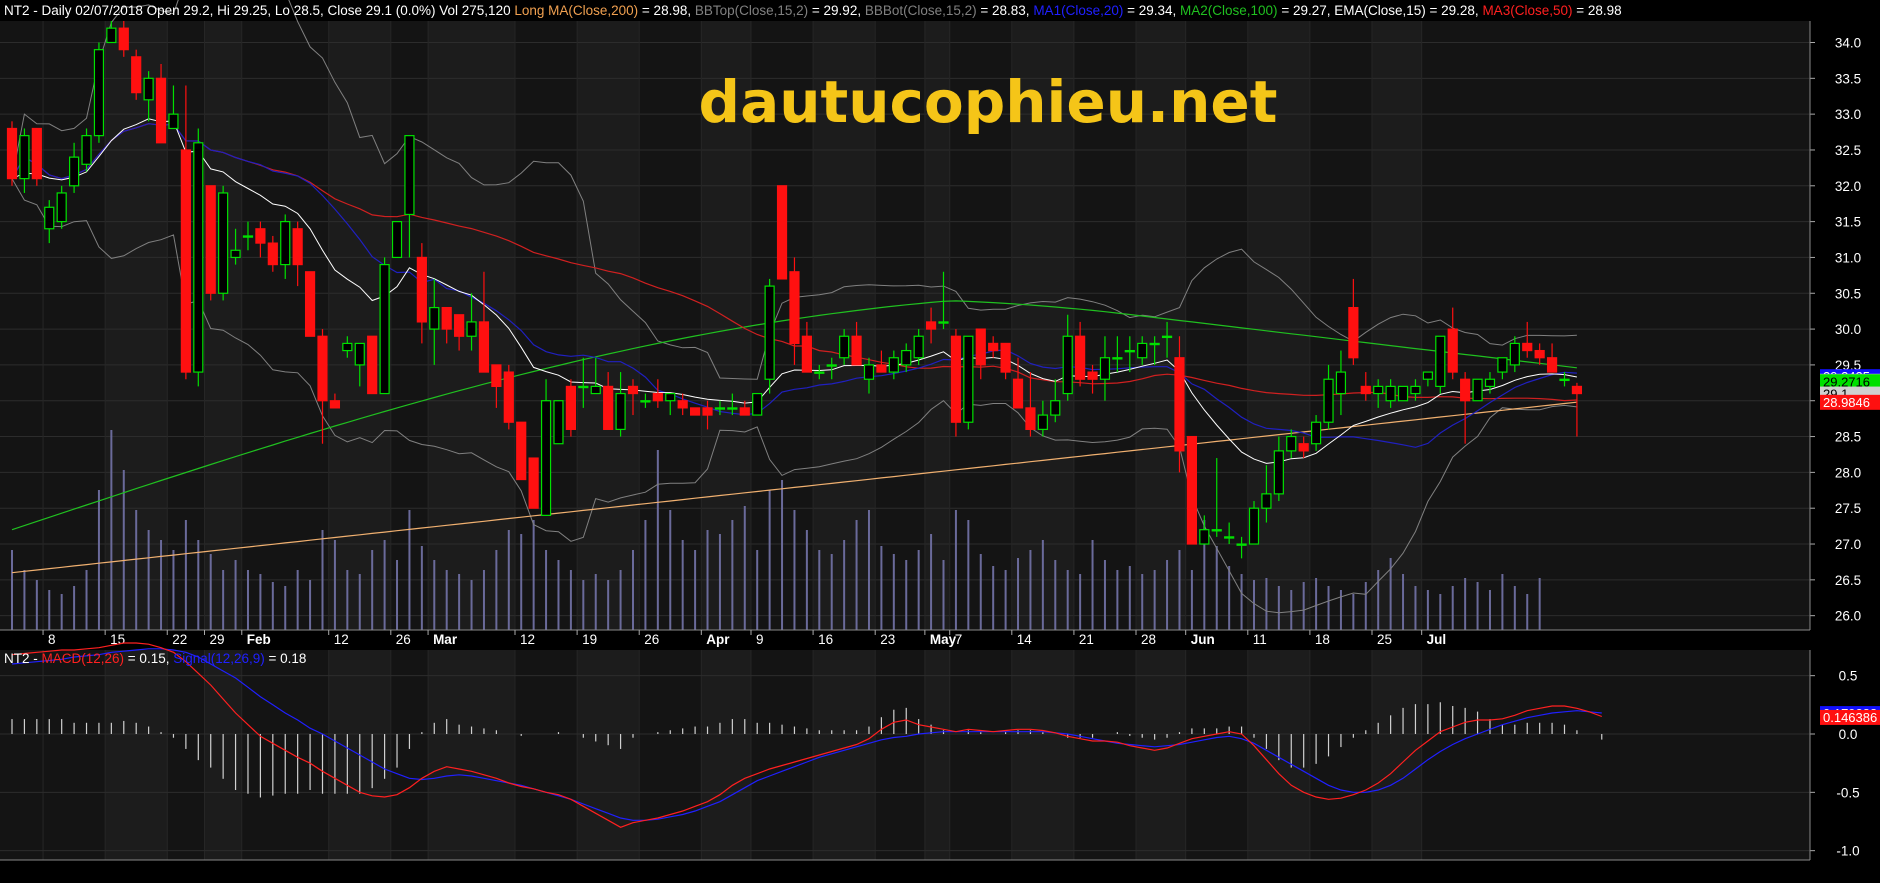 The width and height of the screenshot is (1880, 883). What do you see at coordinates (1848, 508) in the screenshot?
I see `price-tick-label: 27.5` at bounding box center [1848, 508].